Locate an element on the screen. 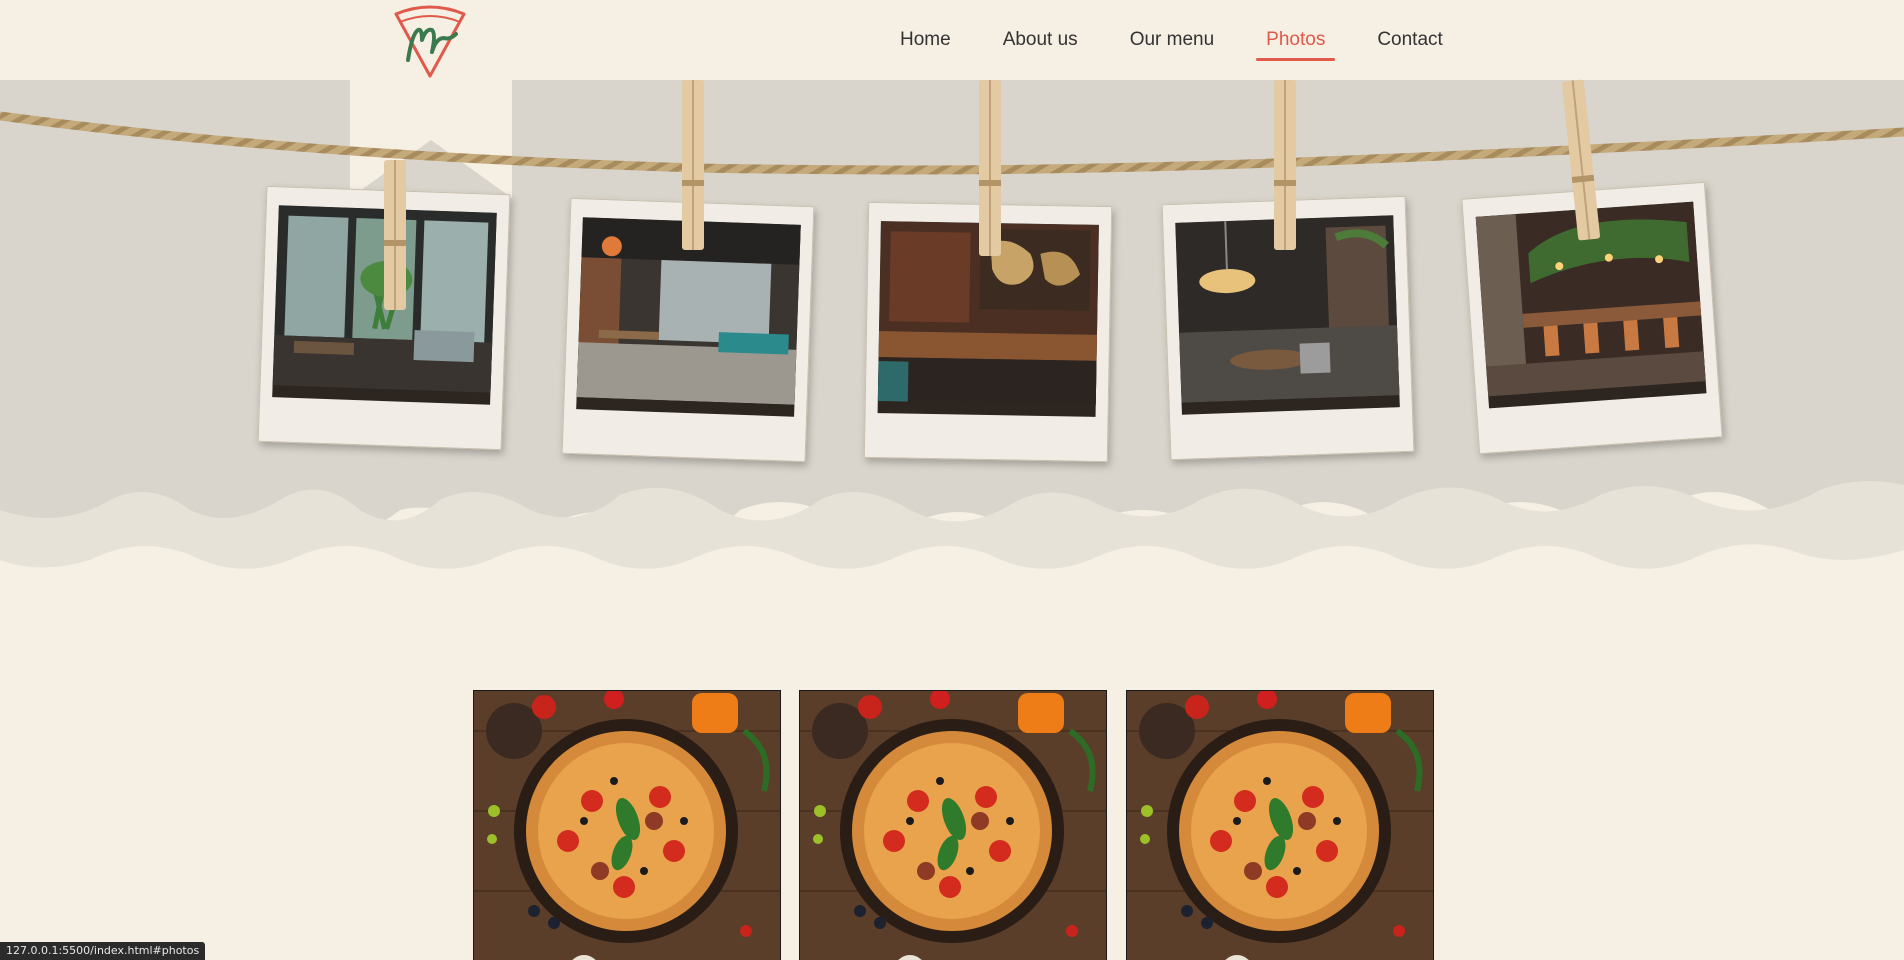  site-header: Home About us Our menu Photos Contact is located at coordinates (952, 40).